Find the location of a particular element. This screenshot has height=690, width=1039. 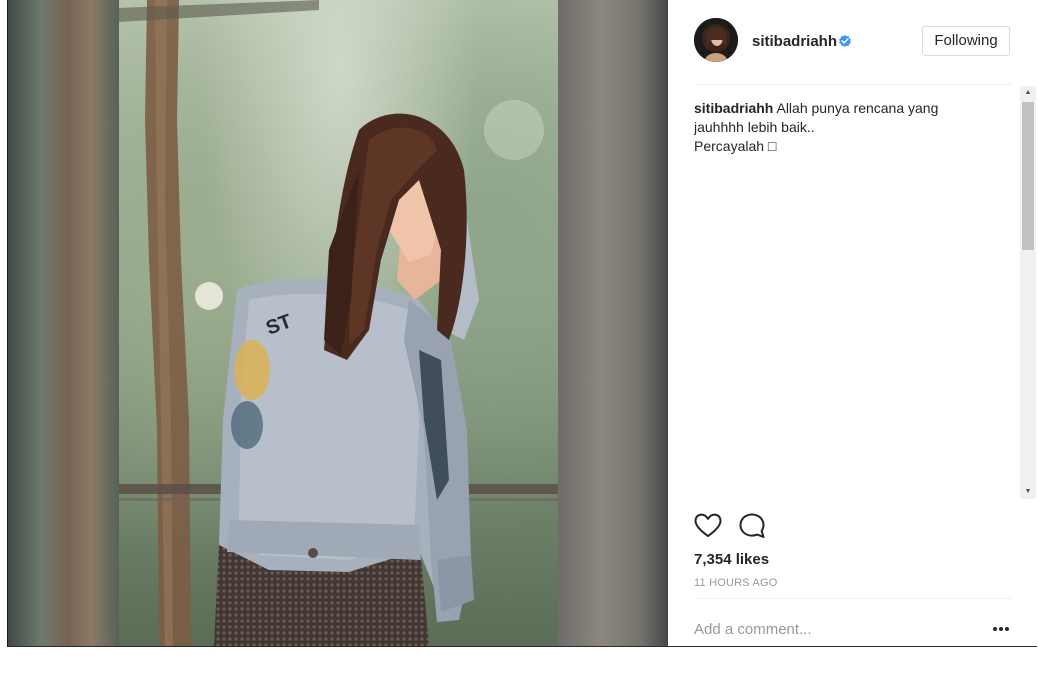

photo-blur-right is located at coordinates (613, 323).